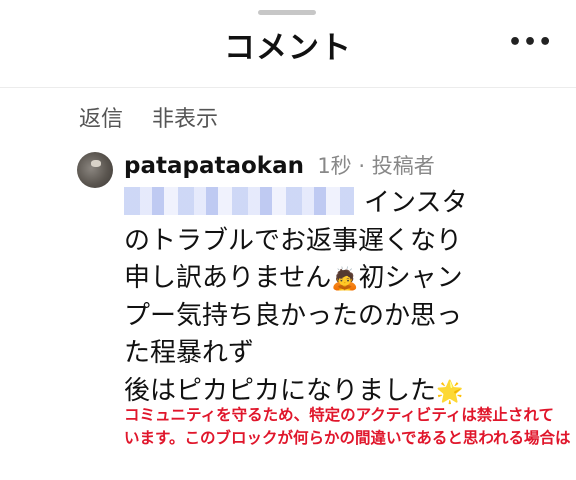 This screenshot has height=480, width=576. Describe the element at coordinates (214, 166) in the screenshot. I see `username: patapataokan` at that location.